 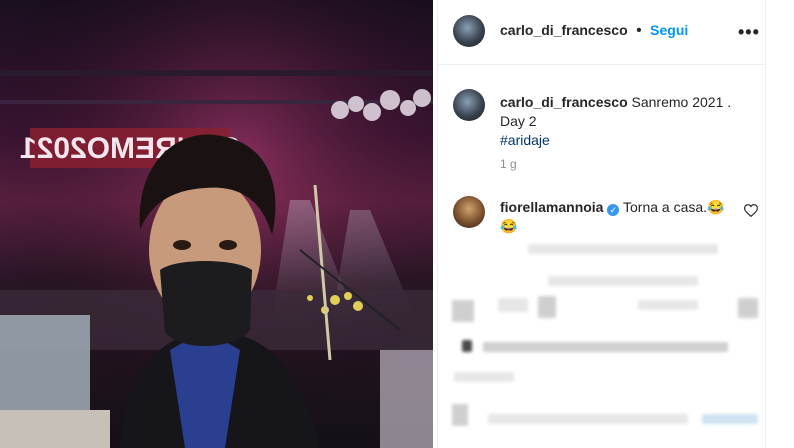 What do you see at coordinates (525, 140) in the screenshot?
I see `hashtag-link: #aridaje` at bounding box center [525, 140].